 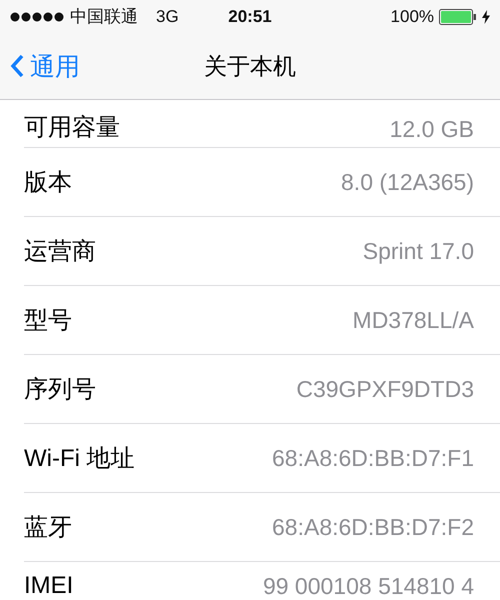 What do you see at coordinates (368, 586) in the screenshot?
I see `row-value: 99 000108 514810 4` at bounding box center [368, 586].